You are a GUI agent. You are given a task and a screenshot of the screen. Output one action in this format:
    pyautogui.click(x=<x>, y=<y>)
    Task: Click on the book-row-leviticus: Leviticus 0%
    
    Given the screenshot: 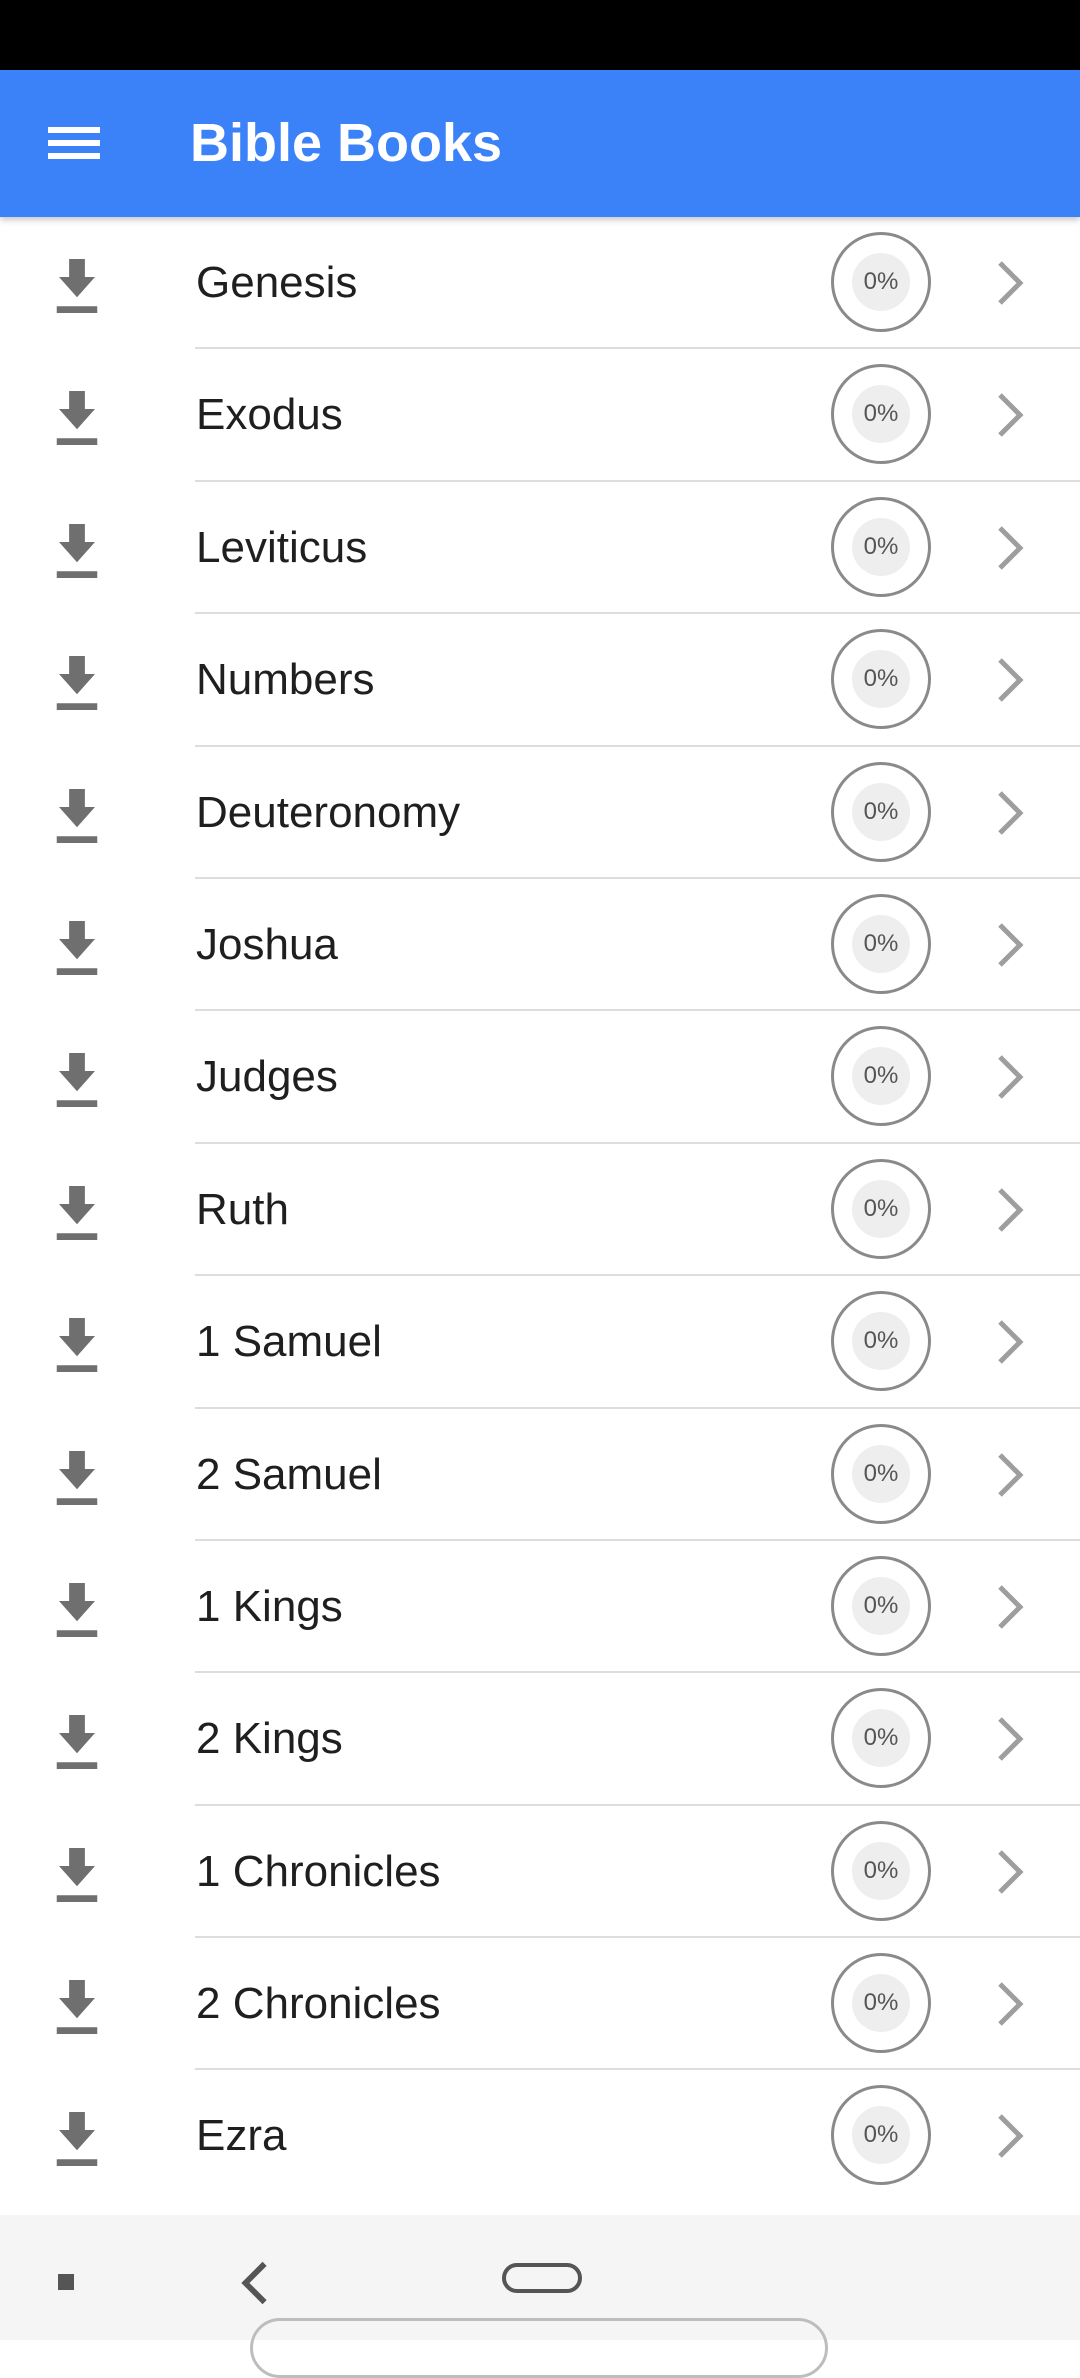 What is the action you would take?
    pyautogui.click(x=540, y=548)
    